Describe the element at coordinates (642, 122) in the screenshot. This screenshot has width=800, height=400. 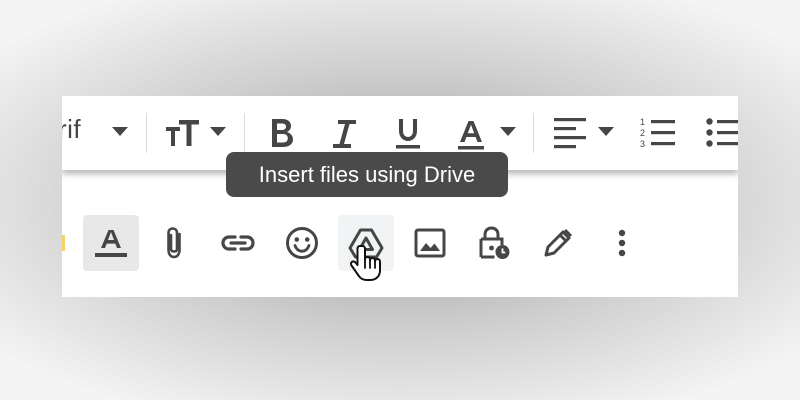
I see `svg-text: 1` at that location.